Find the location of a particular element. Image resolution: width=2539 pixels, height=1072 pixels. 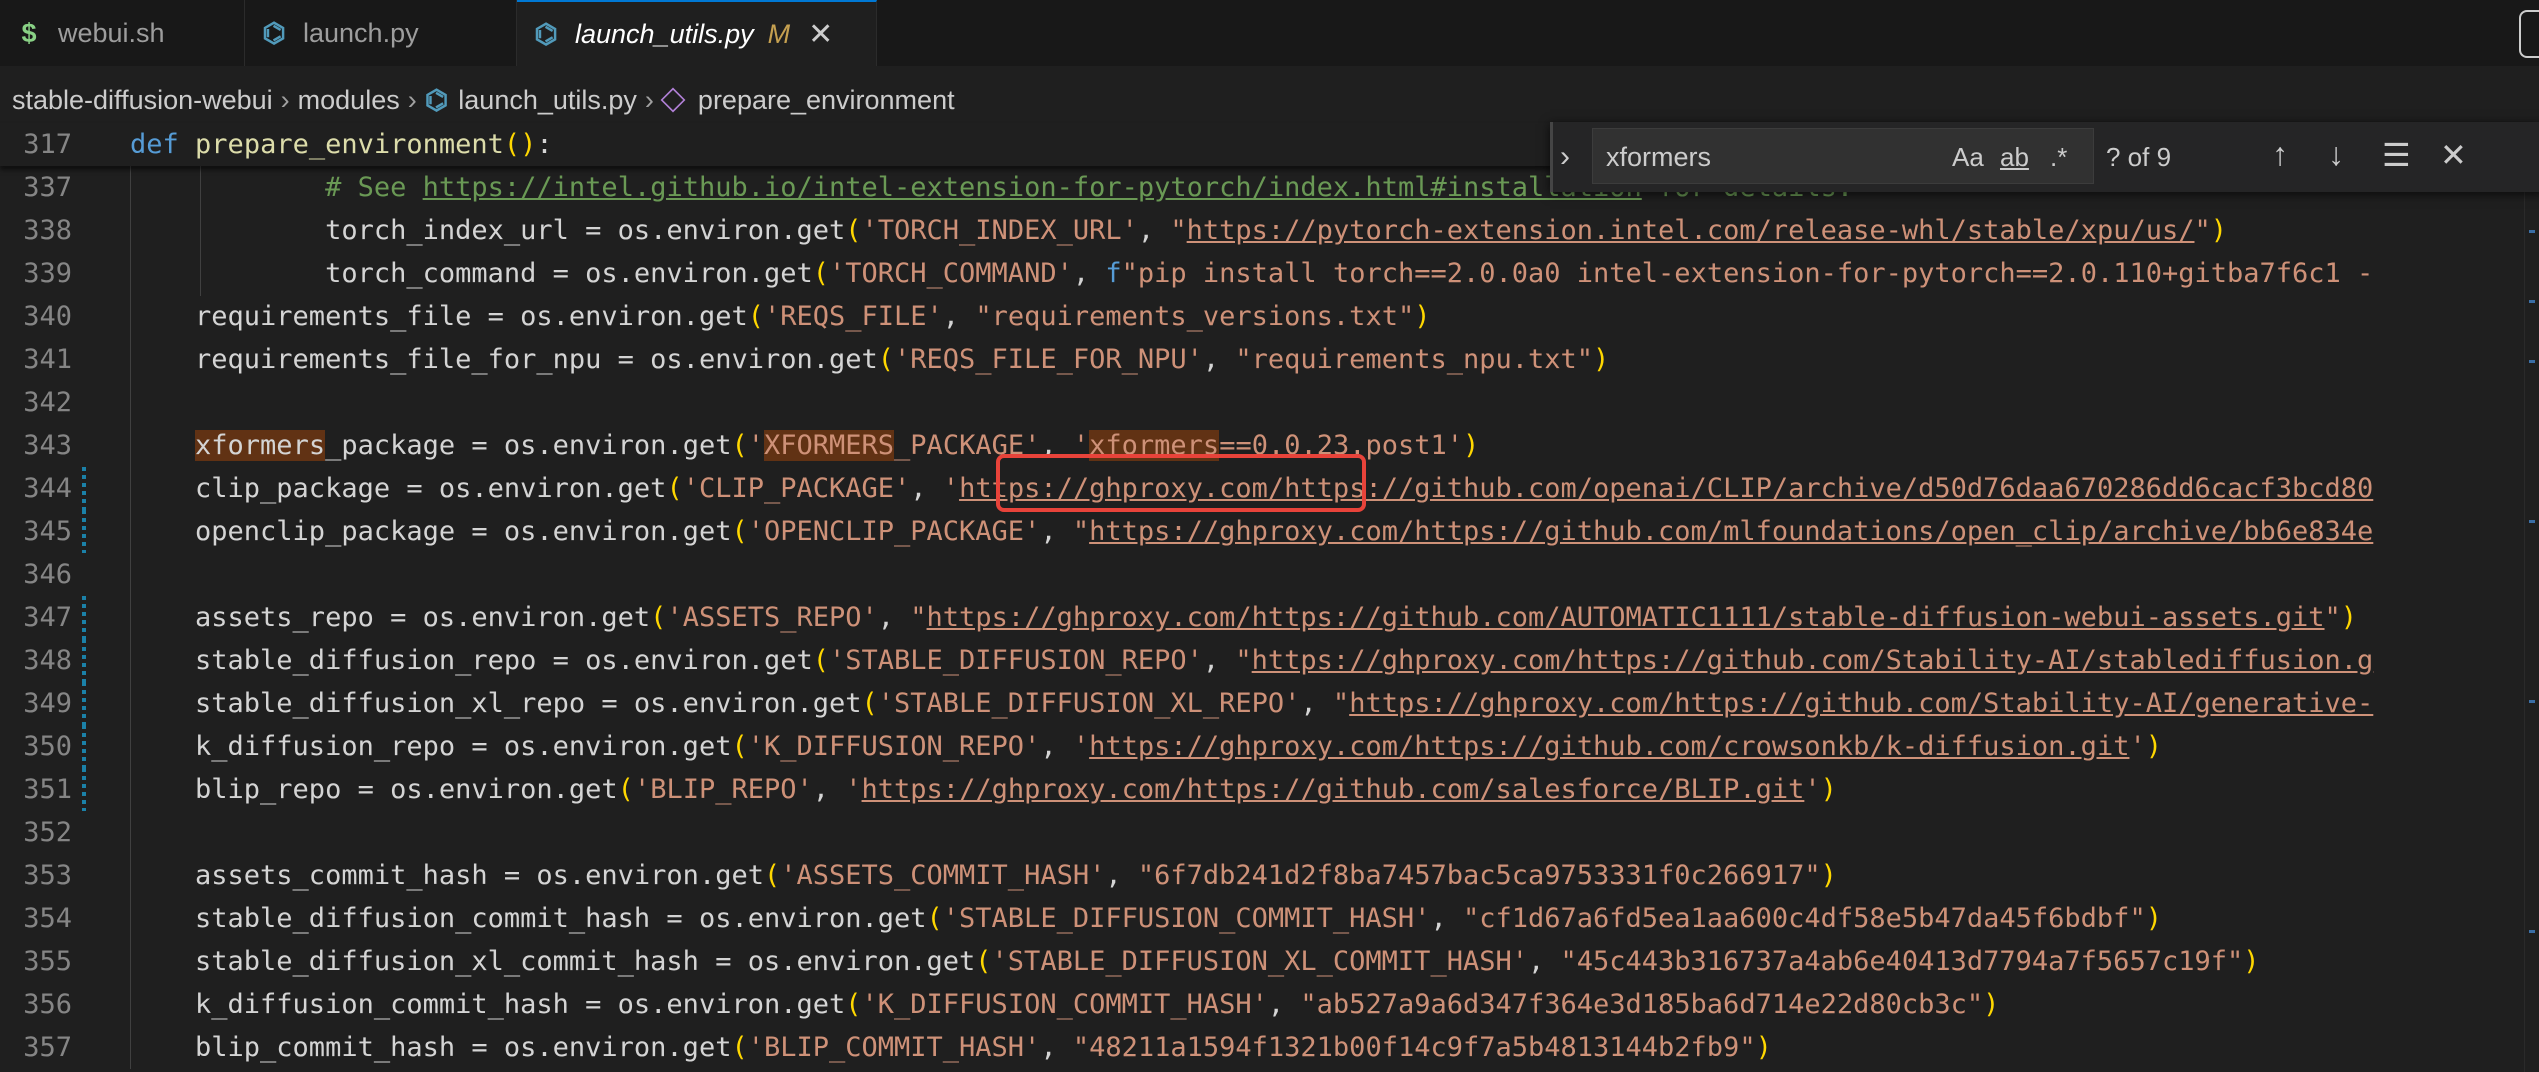

line-number: 339 is located at coordinates (41, 273).